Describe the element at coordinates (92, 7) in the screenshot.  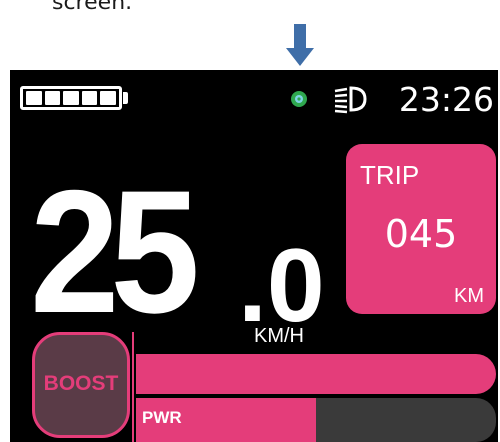
I see `caption-text: screen.` at that location.